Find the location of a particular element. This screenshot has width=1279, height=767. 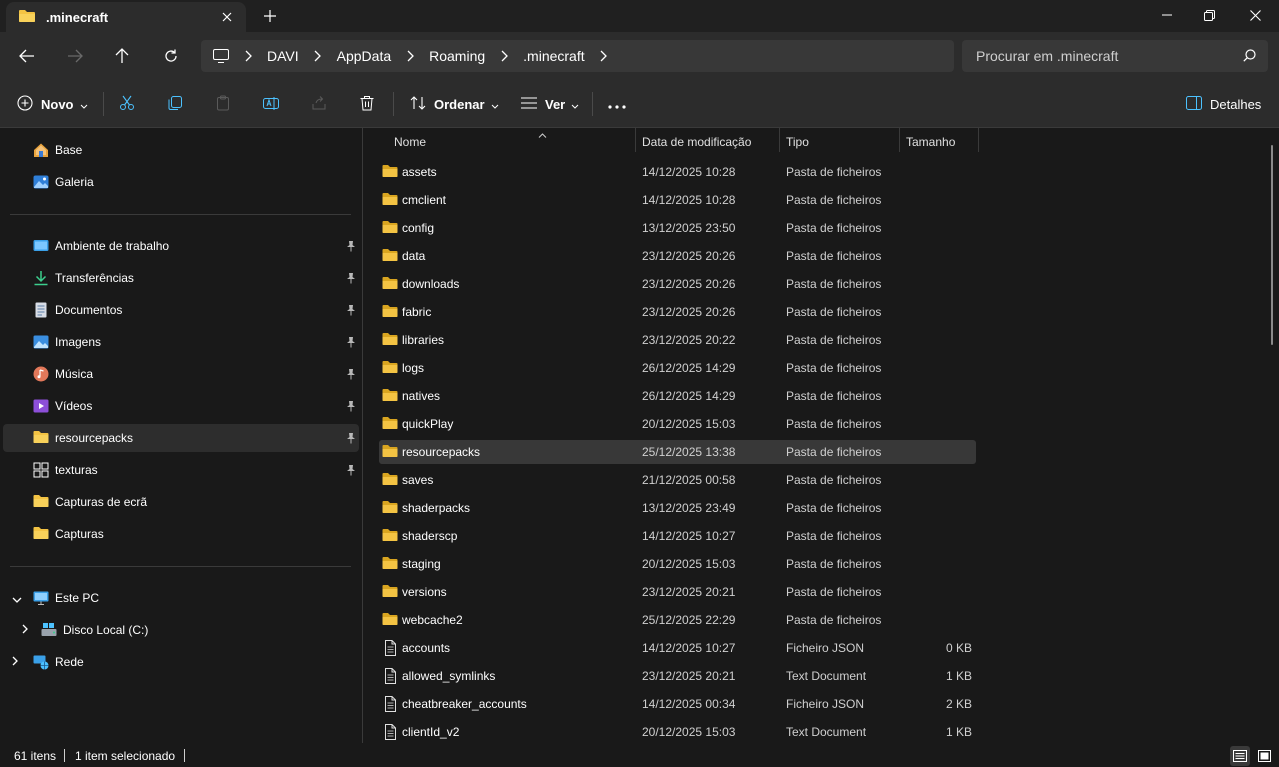

sidebar-item-transferencias: Transferências is located at coordinates (181, 278).